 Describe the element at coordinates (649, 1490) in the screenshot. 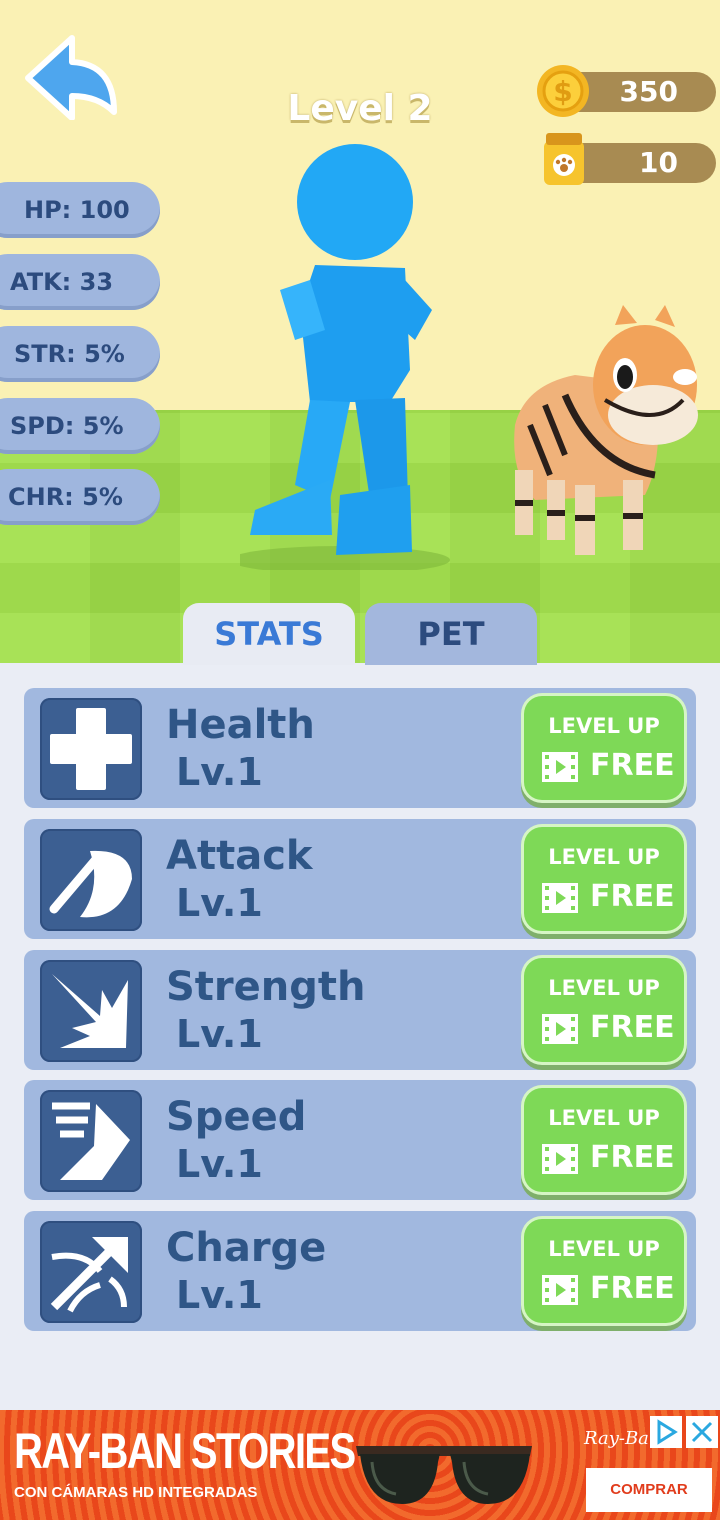

I see `ad-cta-button: COMPRAR AHORA` at that location.